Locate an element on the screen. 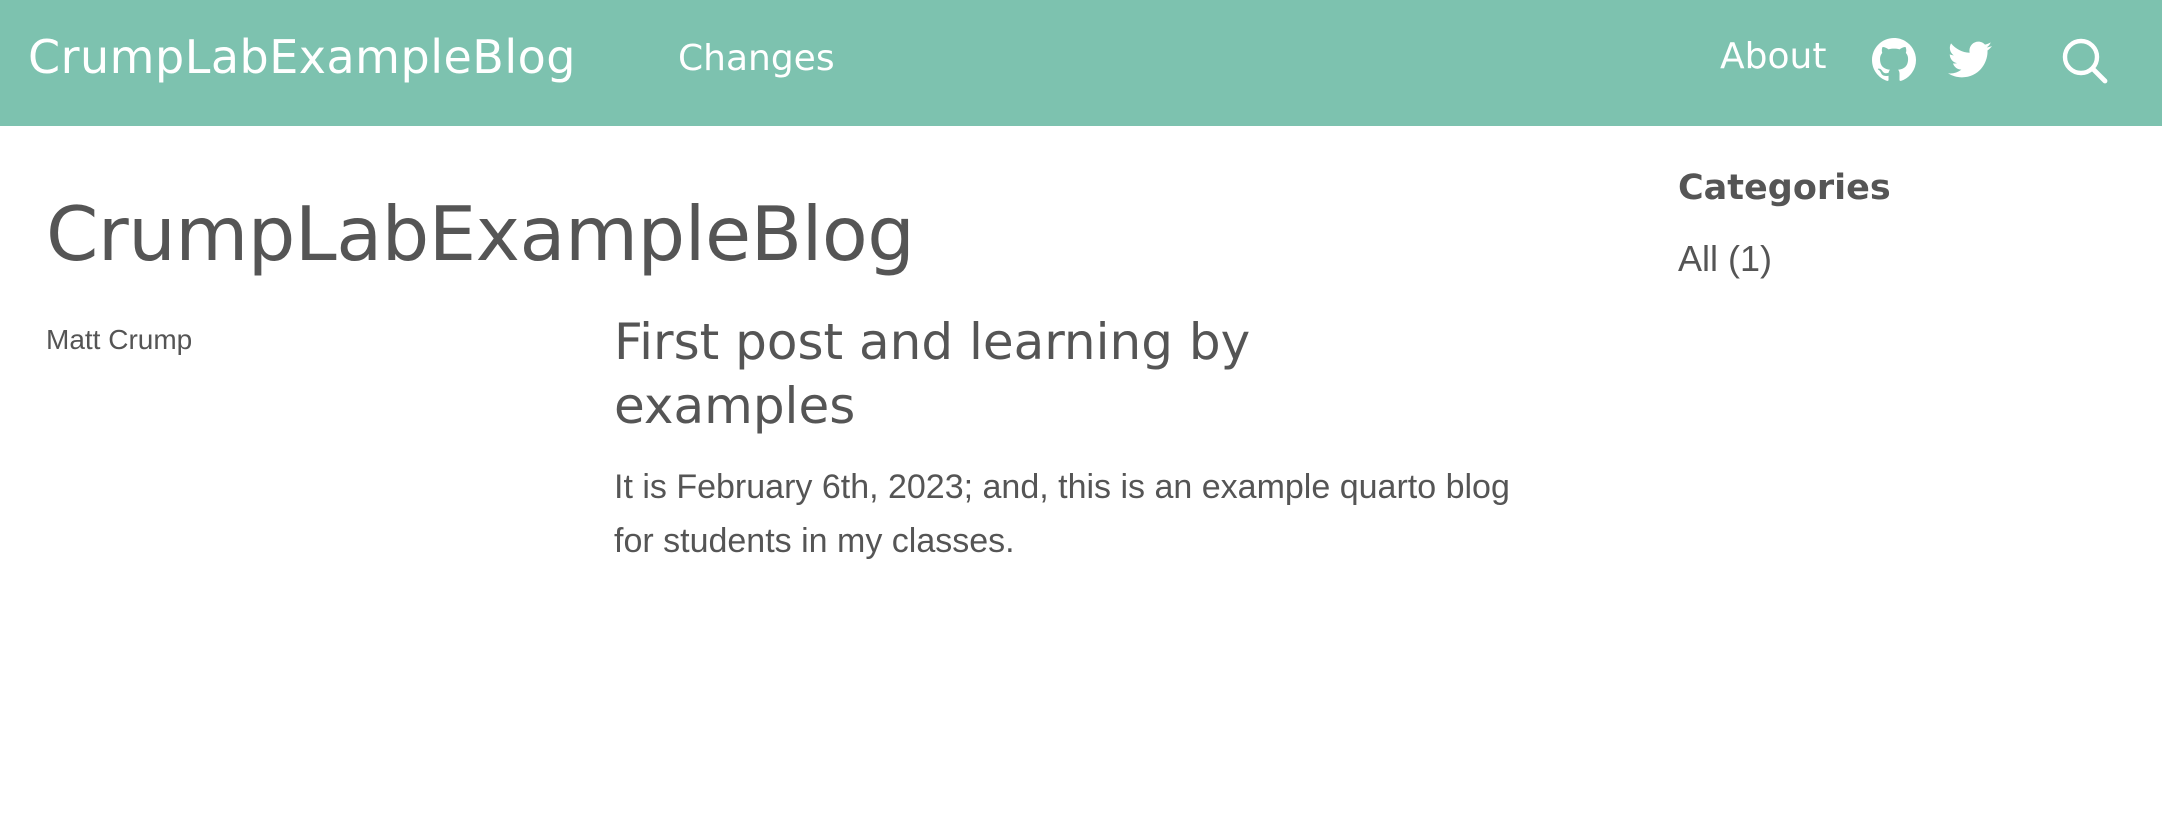 The height and width of the screenshot is (828, 2162). post-title-link: First post and learning by examples is located at coordinates (1004, 374).